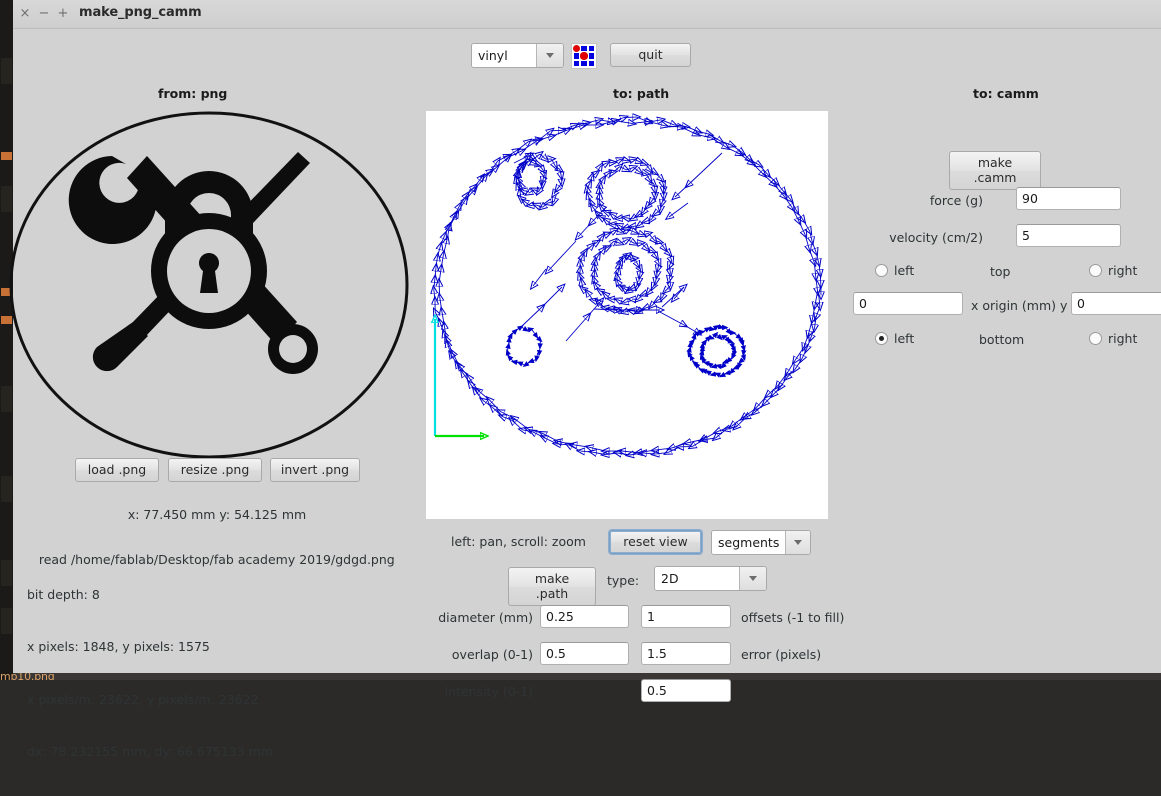 Image resolution: width=1161 pixels, height=796 pixels. Describe the element at coordinates (1116, 303) in the screenshot. I see `origin-y-input: 0` at that location.